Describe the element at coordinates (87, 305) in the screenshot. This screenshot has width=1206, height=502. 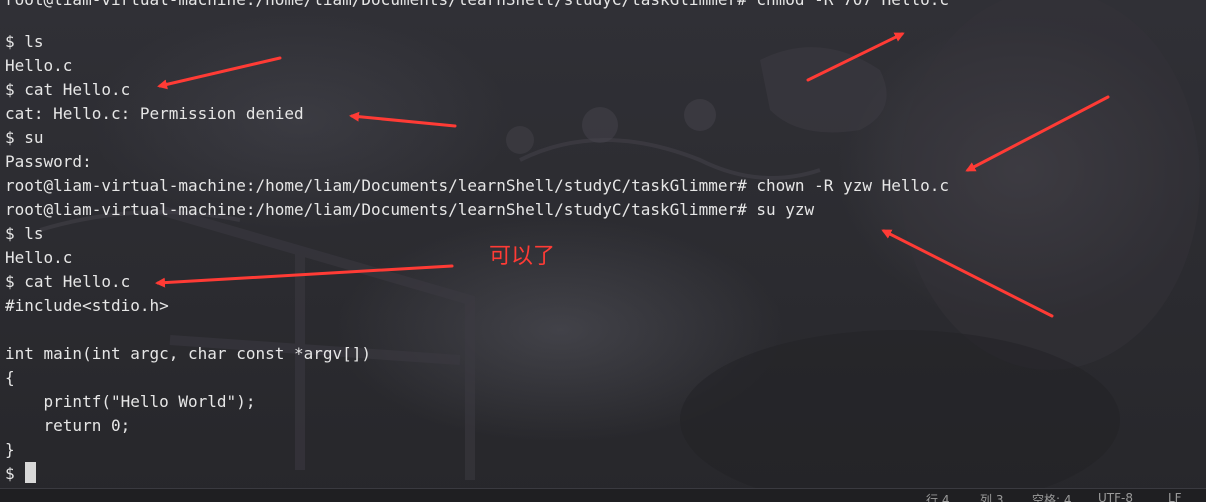
I see `terminal-line: #include<stdio.h>` at that location.